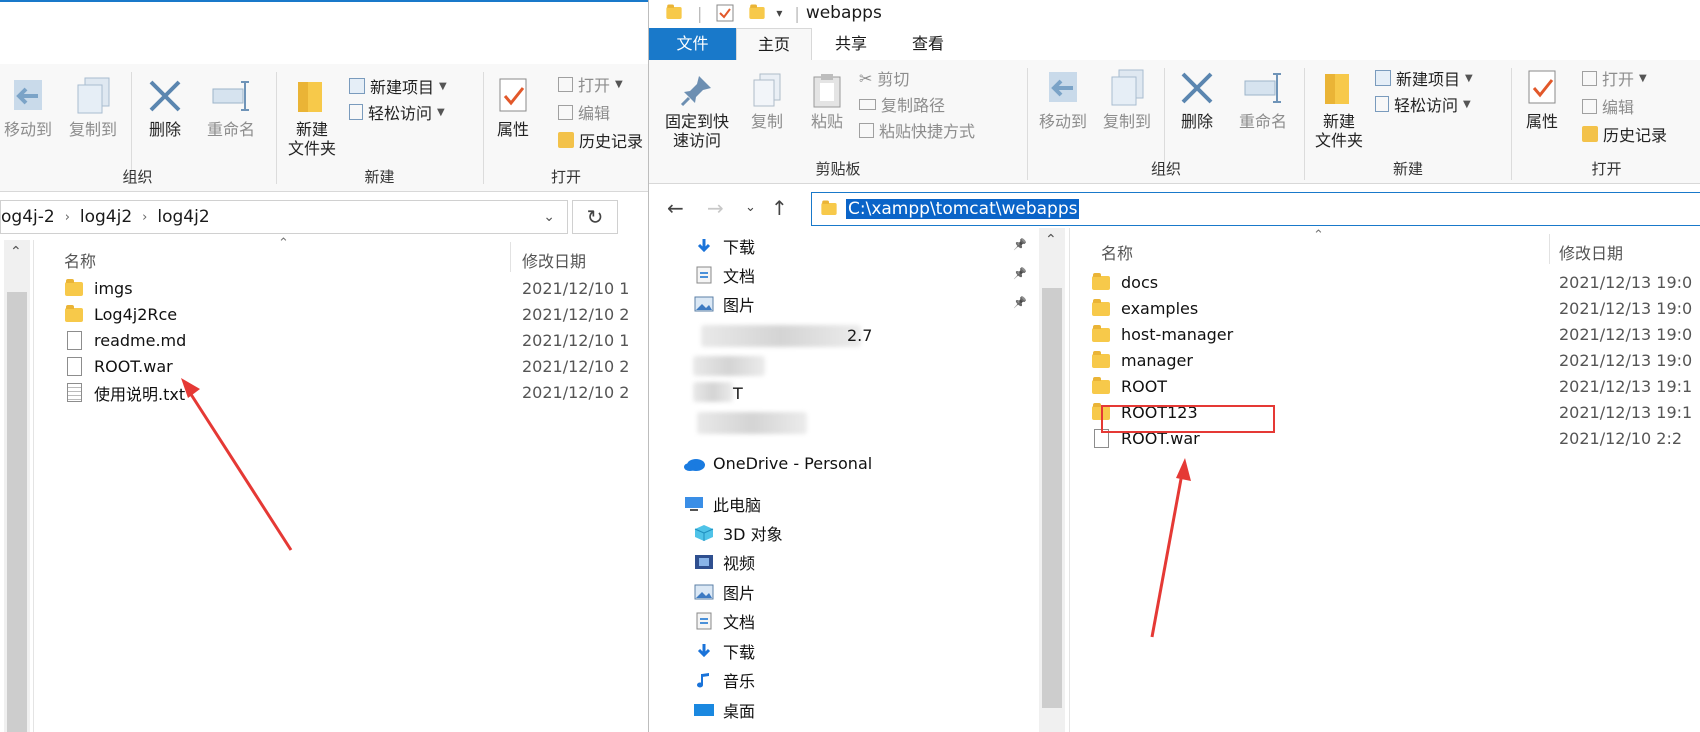  Describe the element at coordinates (675, 208) in the screenshot. I see `back-arrow-icon: ←` at that location.